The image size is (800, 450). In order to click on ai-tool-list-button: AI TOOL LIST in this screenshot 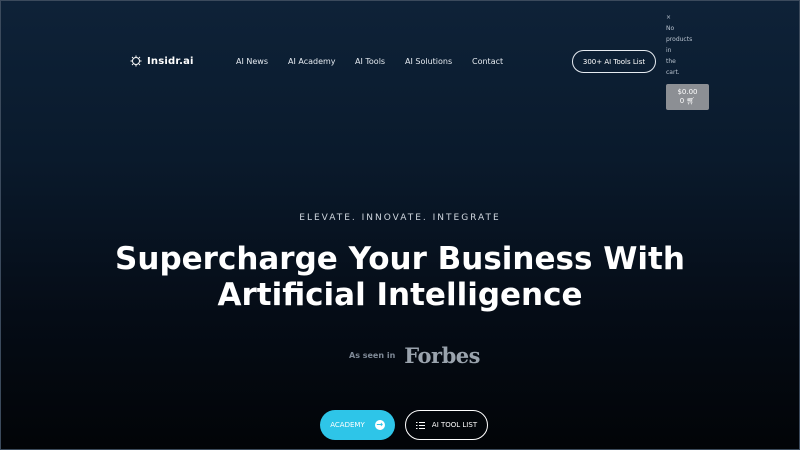, I will do `click(446, 425)`.